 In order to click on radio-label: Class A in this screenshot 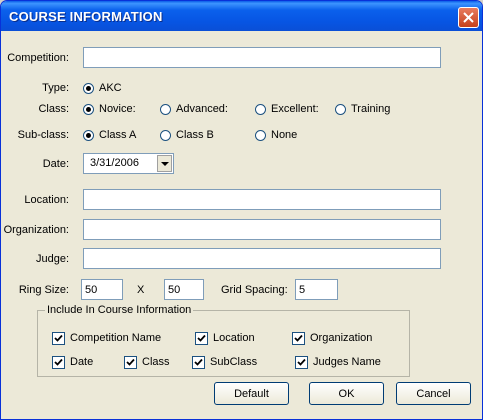, I will do `click(118, 135)`.